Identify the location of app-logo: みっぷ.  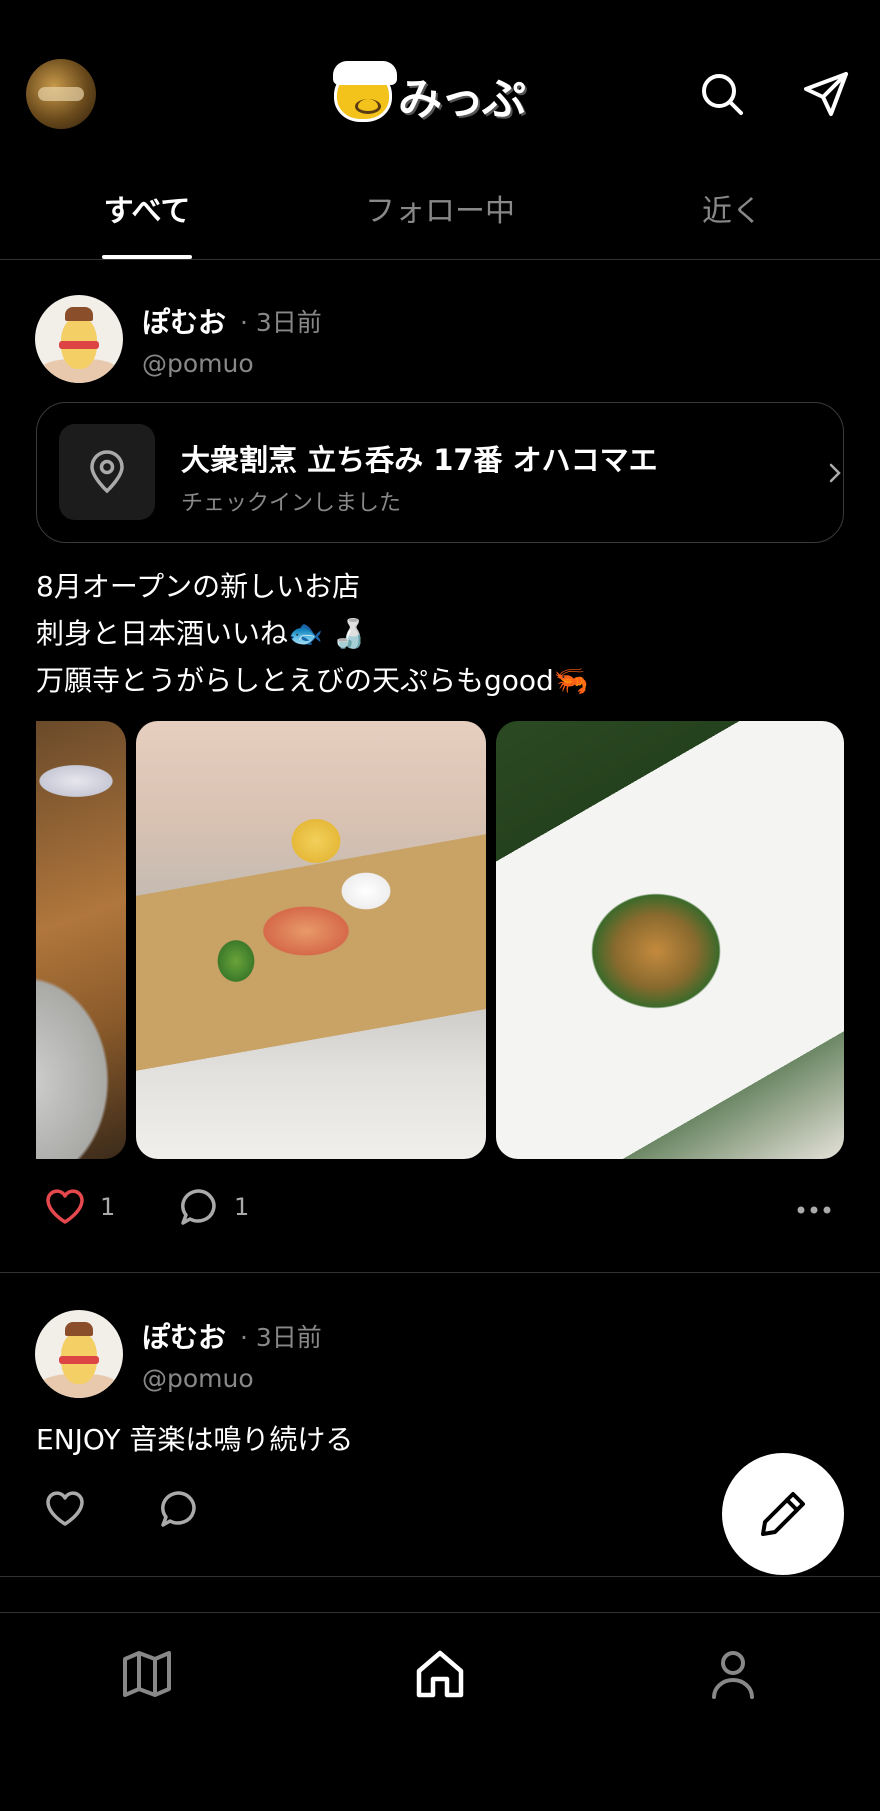
(429, 93).